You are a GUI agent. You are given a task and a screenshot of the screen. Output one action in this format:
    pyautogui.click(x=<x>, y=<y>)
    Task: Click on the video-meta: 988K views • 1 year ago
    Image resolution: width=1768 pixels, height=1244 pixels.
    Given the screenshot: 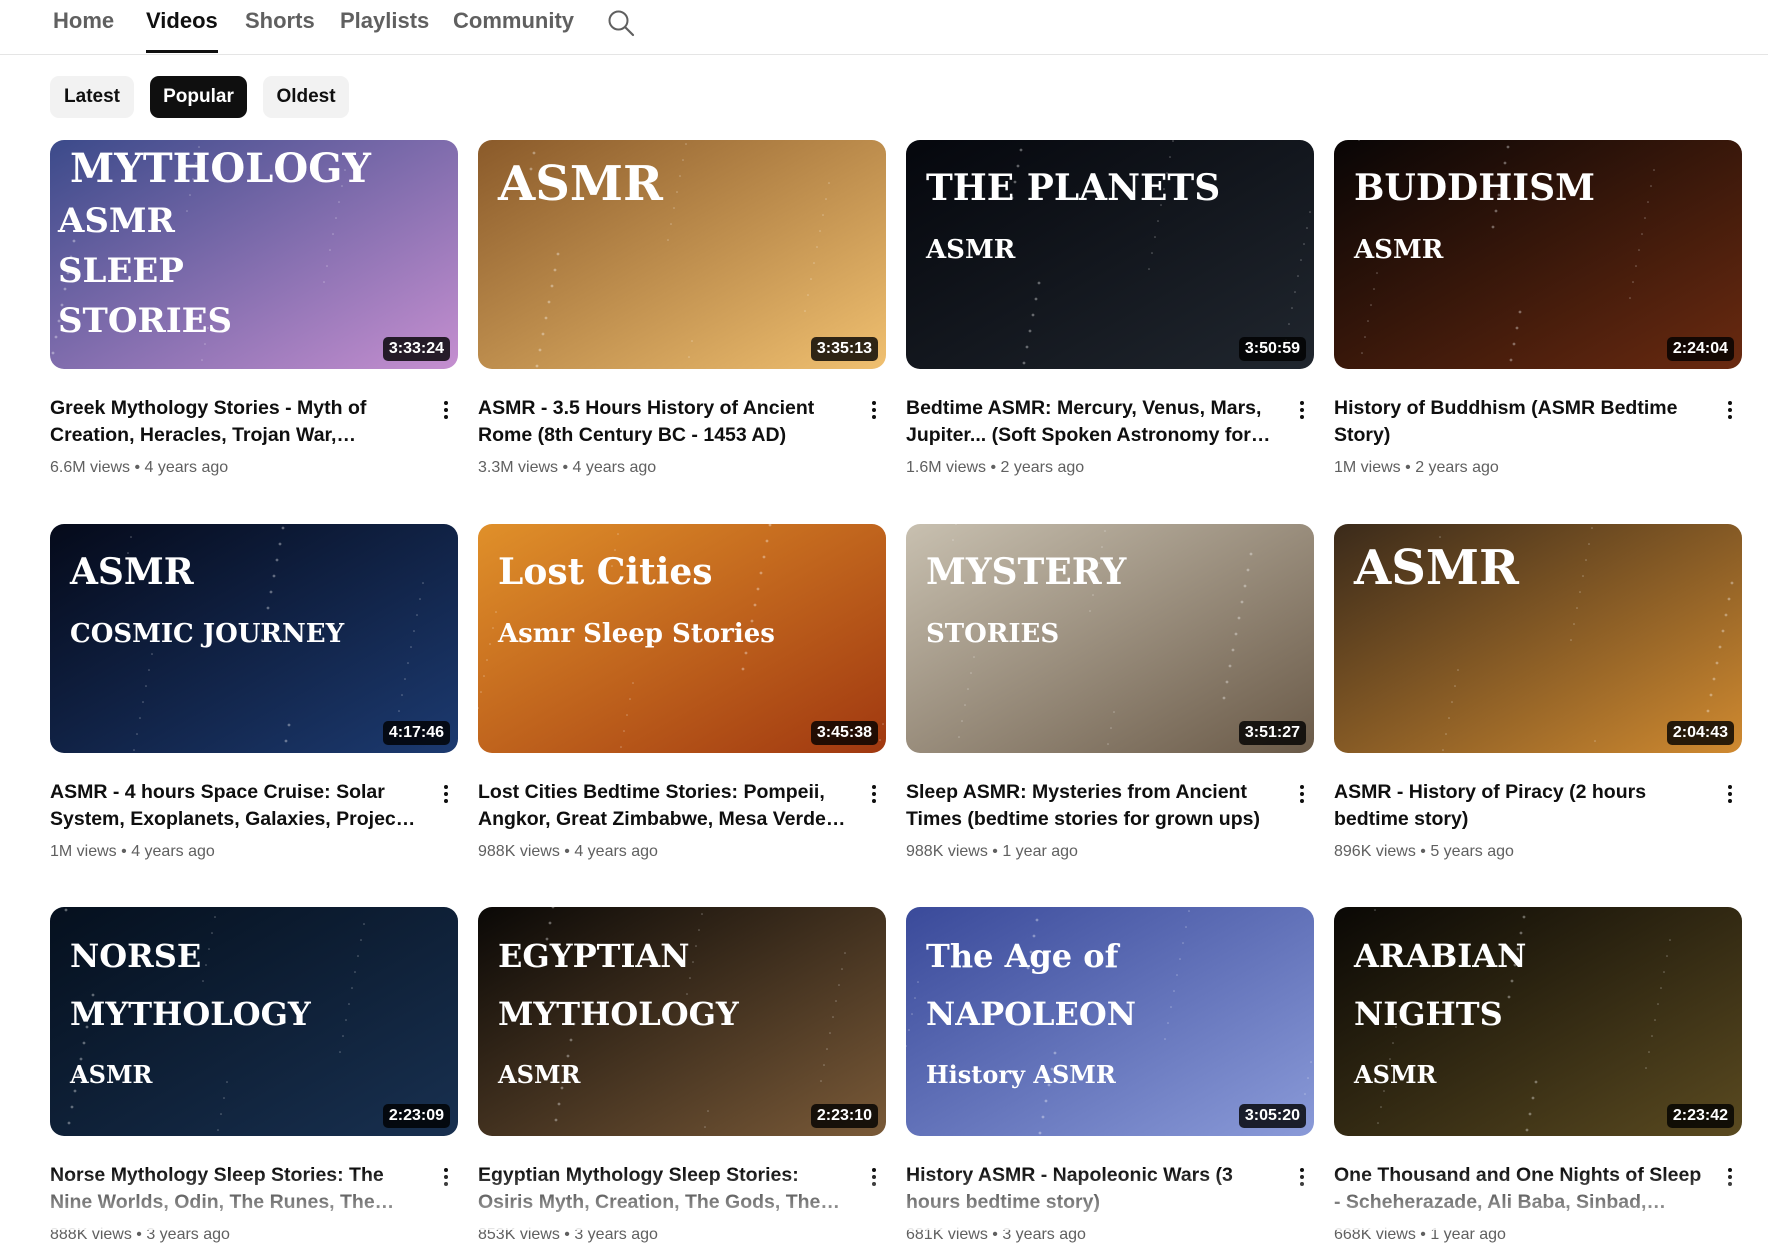 What is the action you would take?
    pyautogui.click(x=992, y=852)
    